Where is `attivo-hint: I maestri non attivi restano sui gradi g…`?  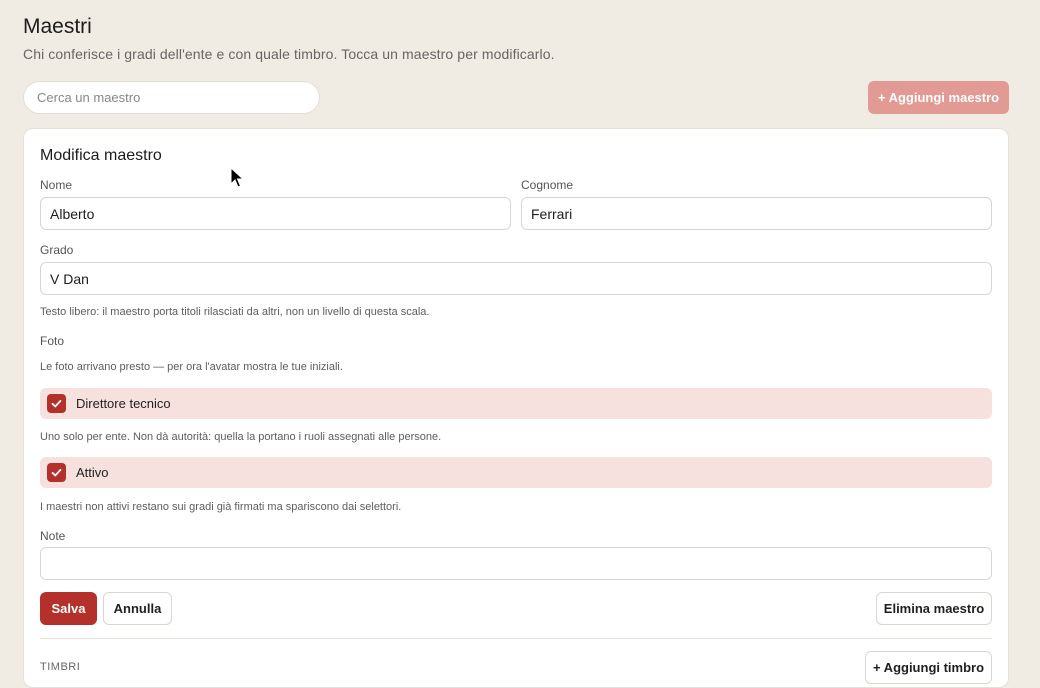 attivo-hint: I maestri non attivi restano sui gradi g… is located at coordinates (221, 507).